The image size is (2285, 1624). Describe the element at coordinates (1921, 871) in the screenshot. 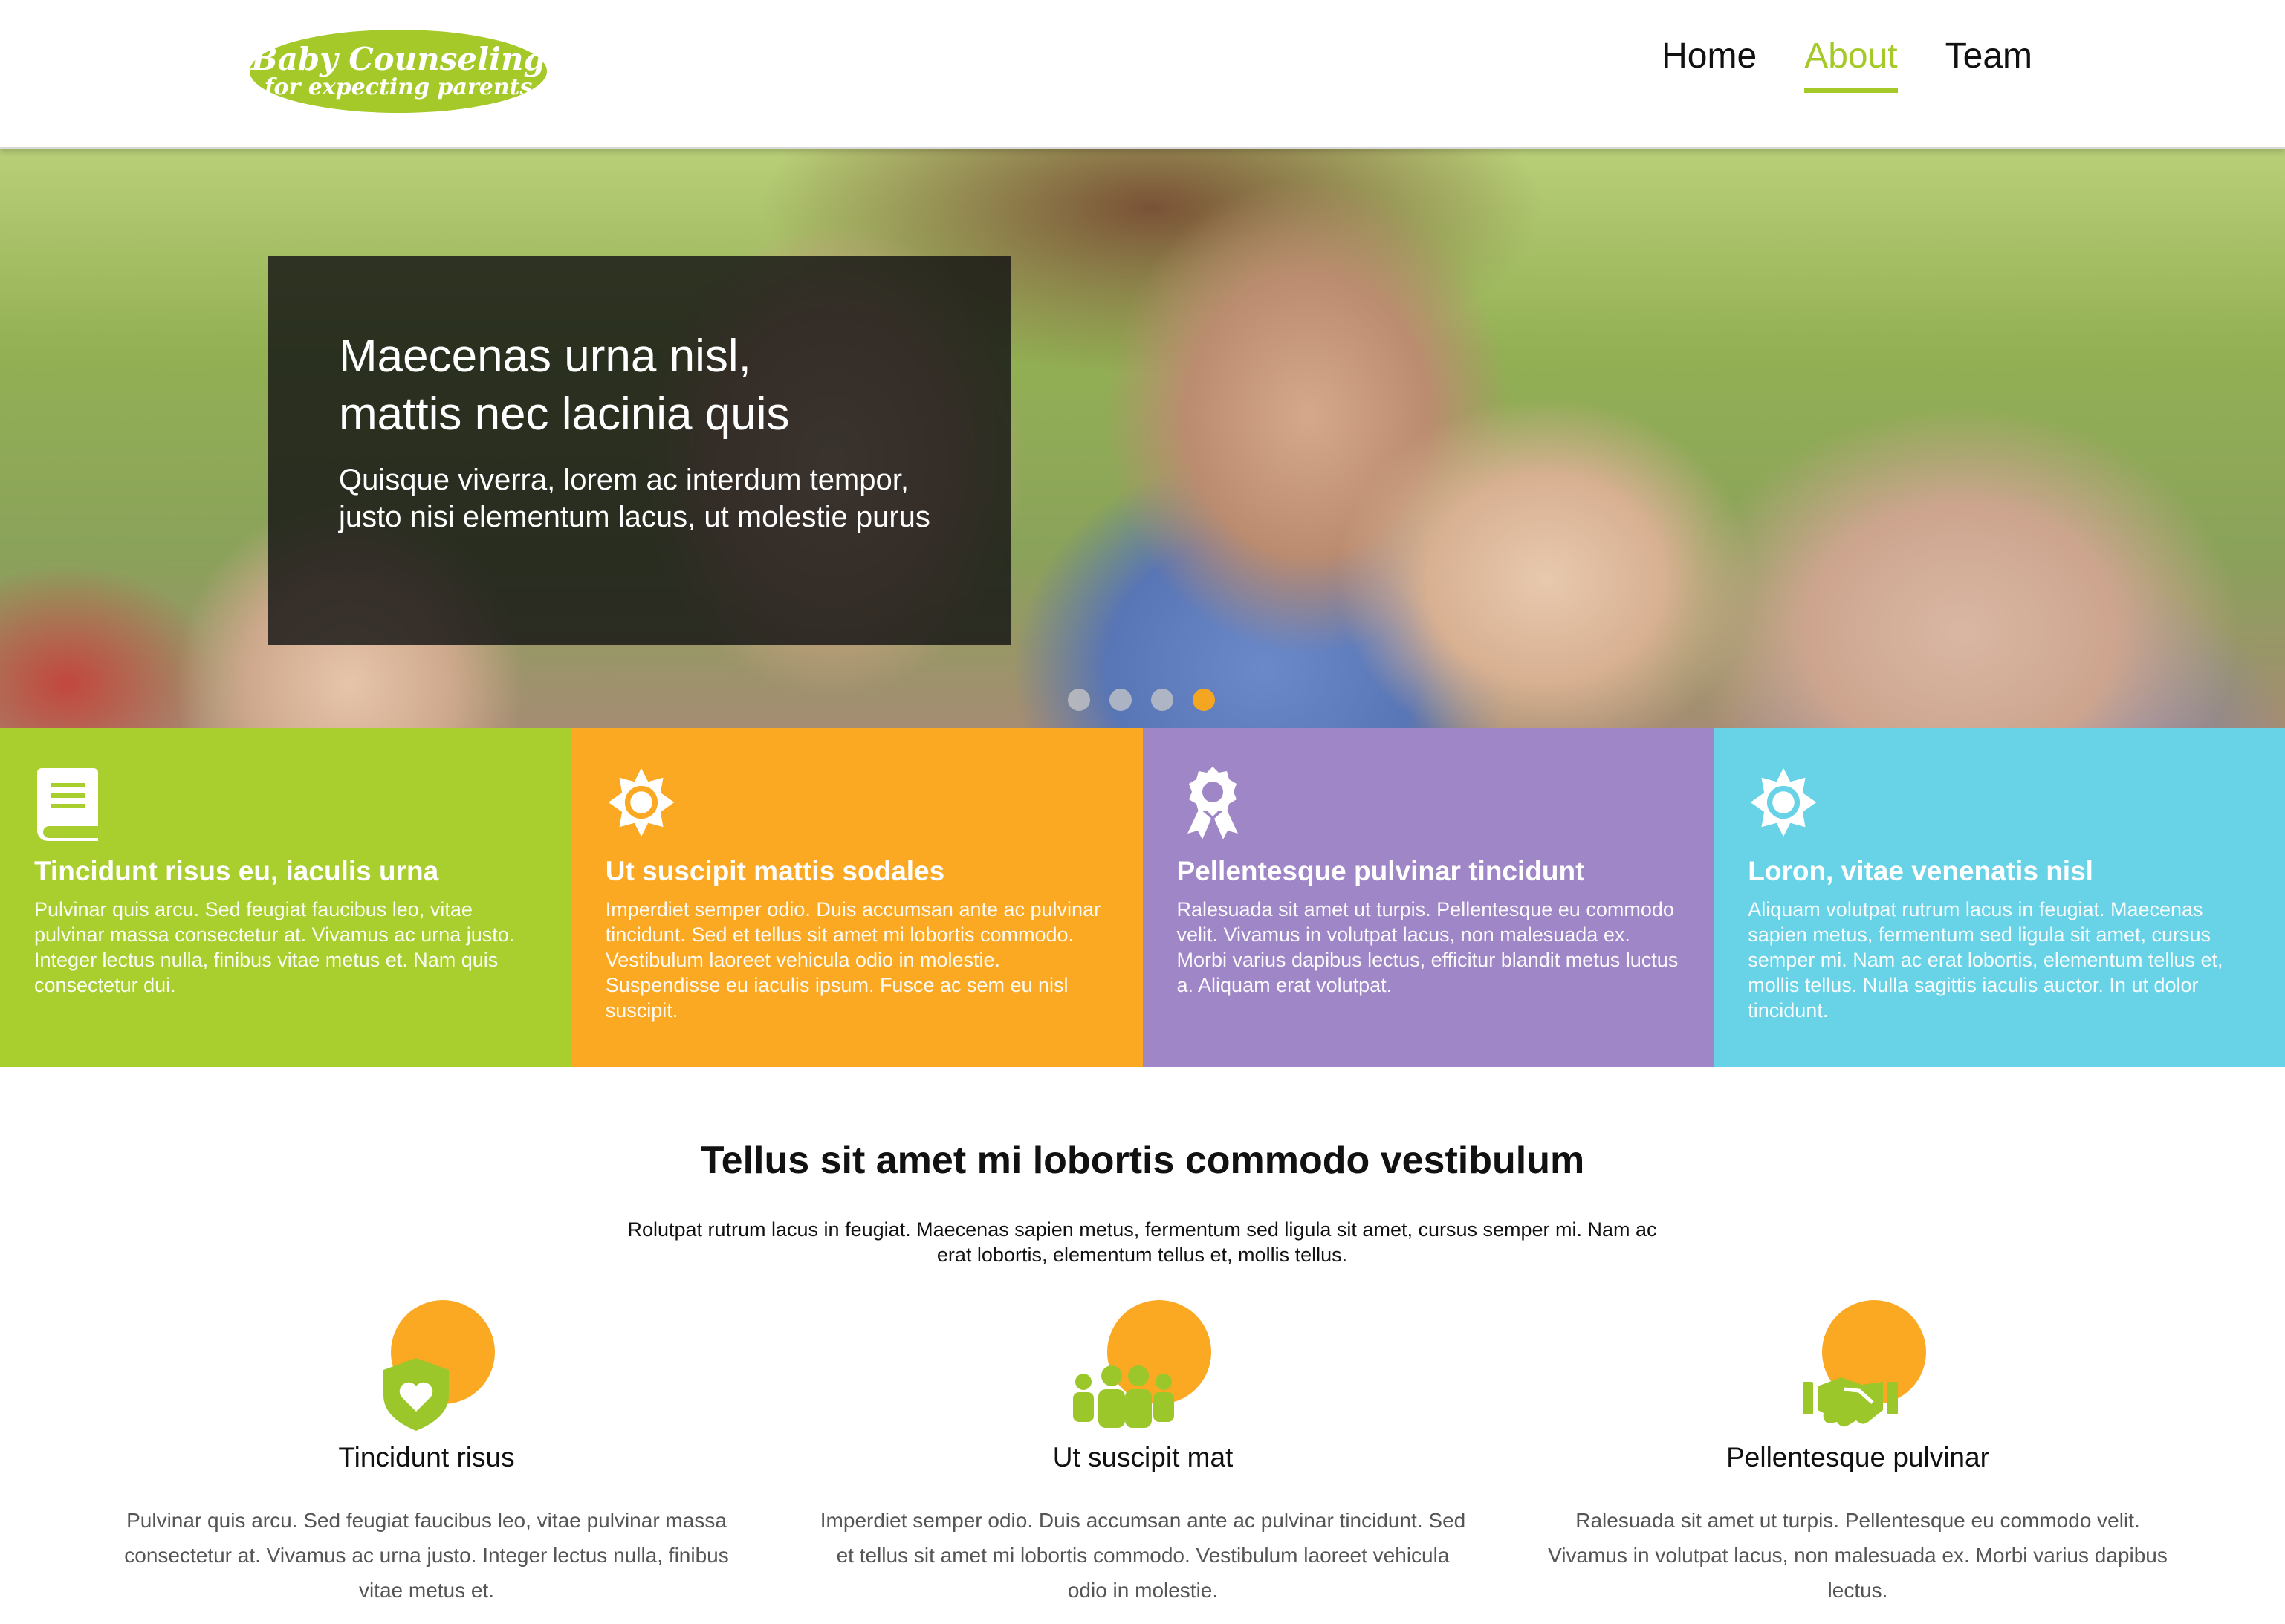

I see `feature-tile-title: Loron, vitae venenatis nisl` at that location.